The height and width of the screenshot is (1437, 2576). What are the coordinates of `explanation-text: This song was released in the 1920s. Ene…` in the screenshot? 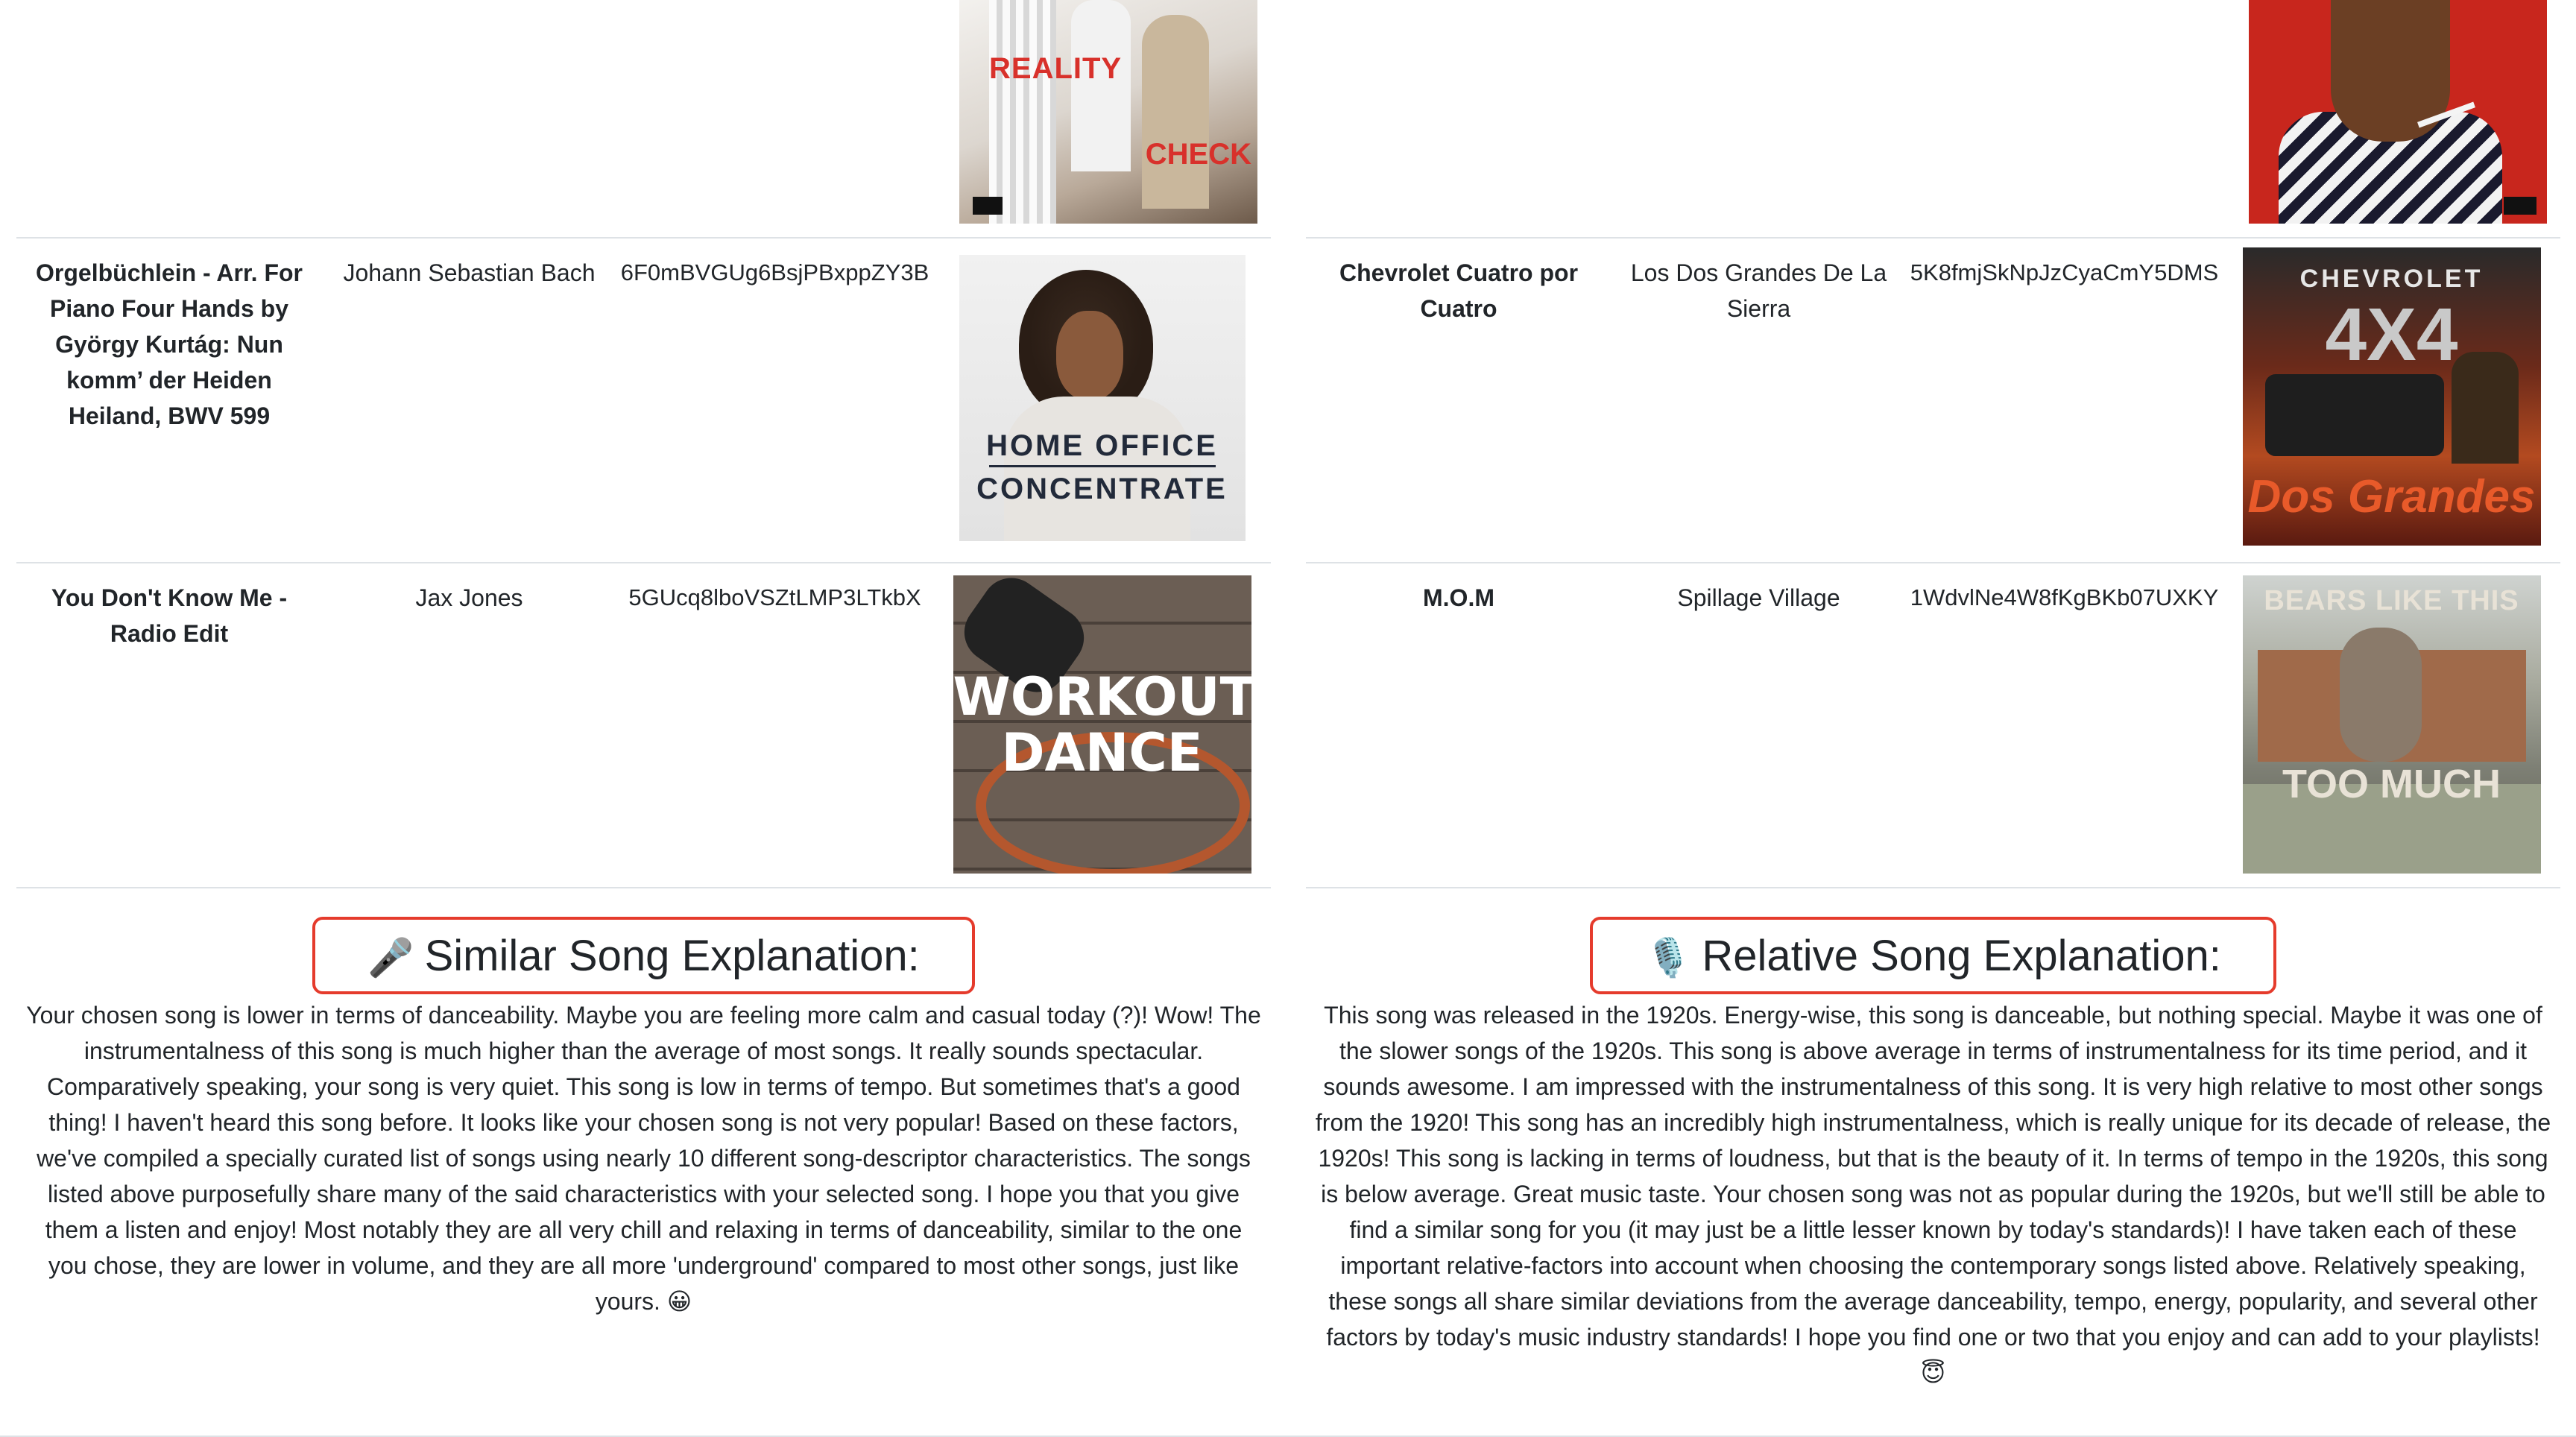 It's located at (1933, 1194).